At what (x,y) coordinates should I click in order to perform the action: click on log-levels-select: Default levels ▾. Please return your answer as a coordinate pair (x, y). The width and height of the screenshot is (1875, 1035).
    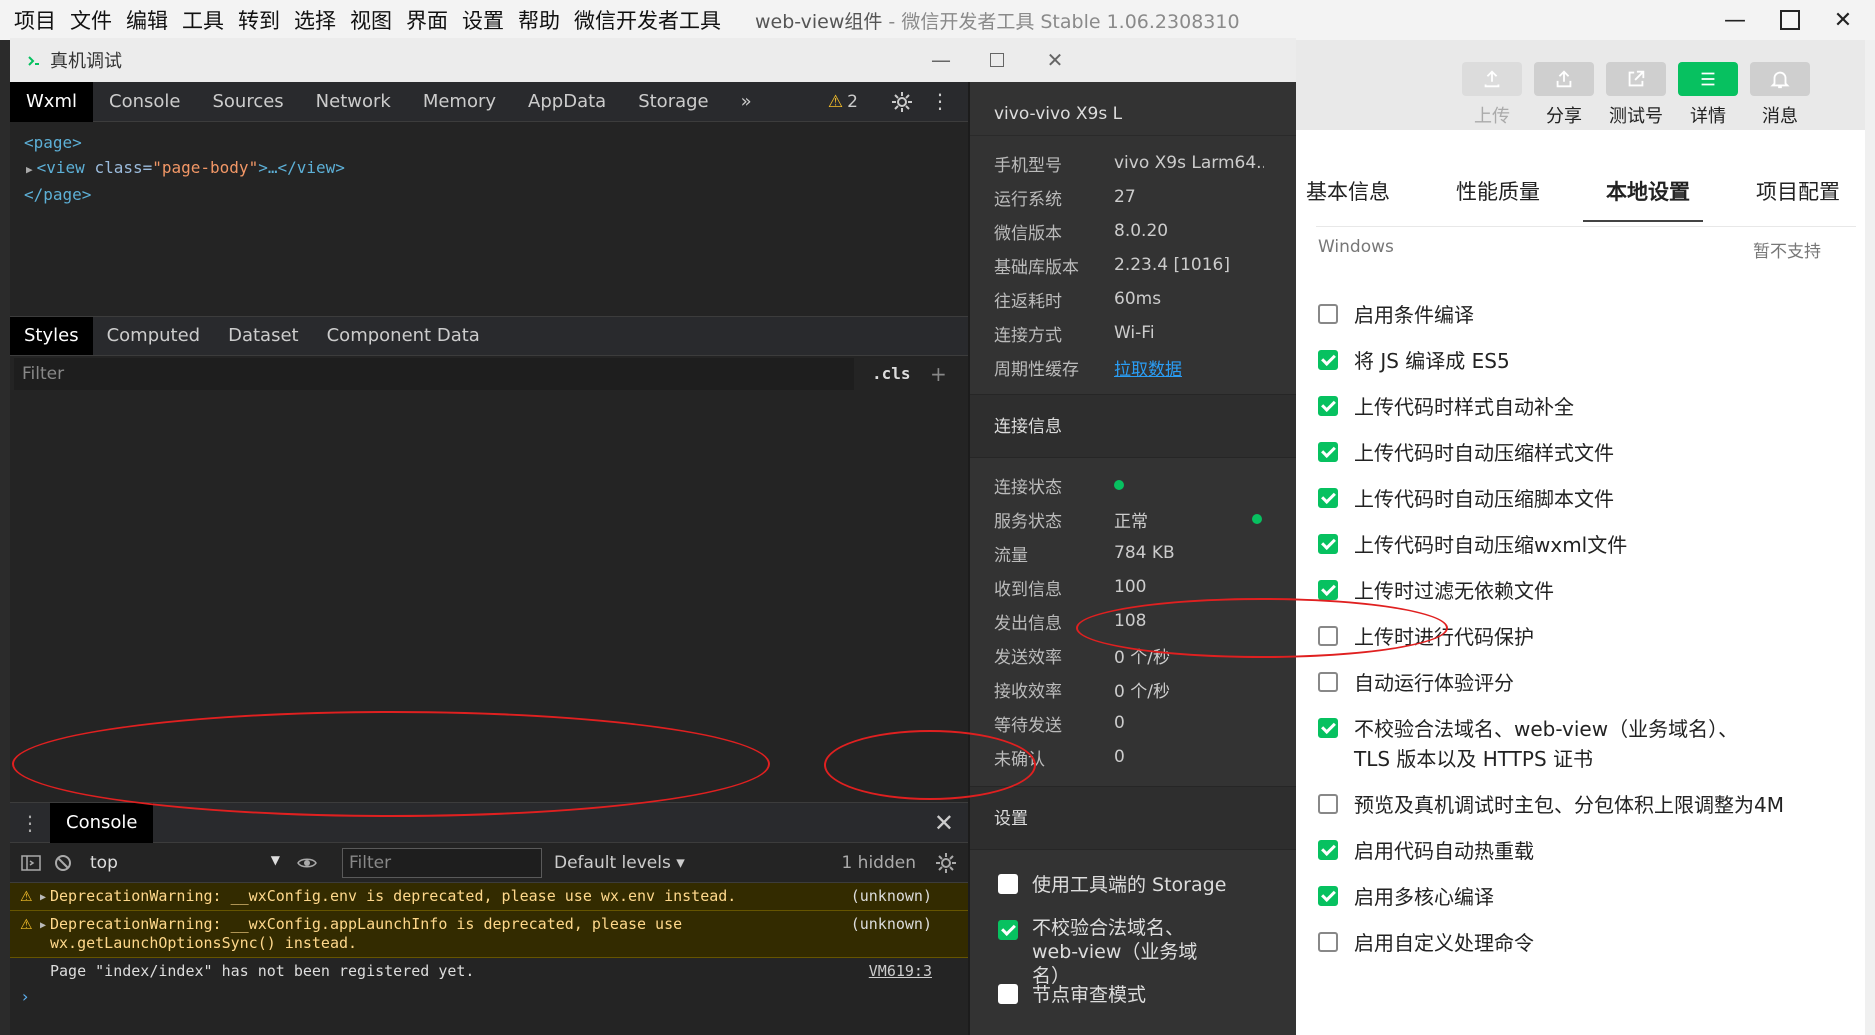
    Looking at the image, I should click on (619, 863).